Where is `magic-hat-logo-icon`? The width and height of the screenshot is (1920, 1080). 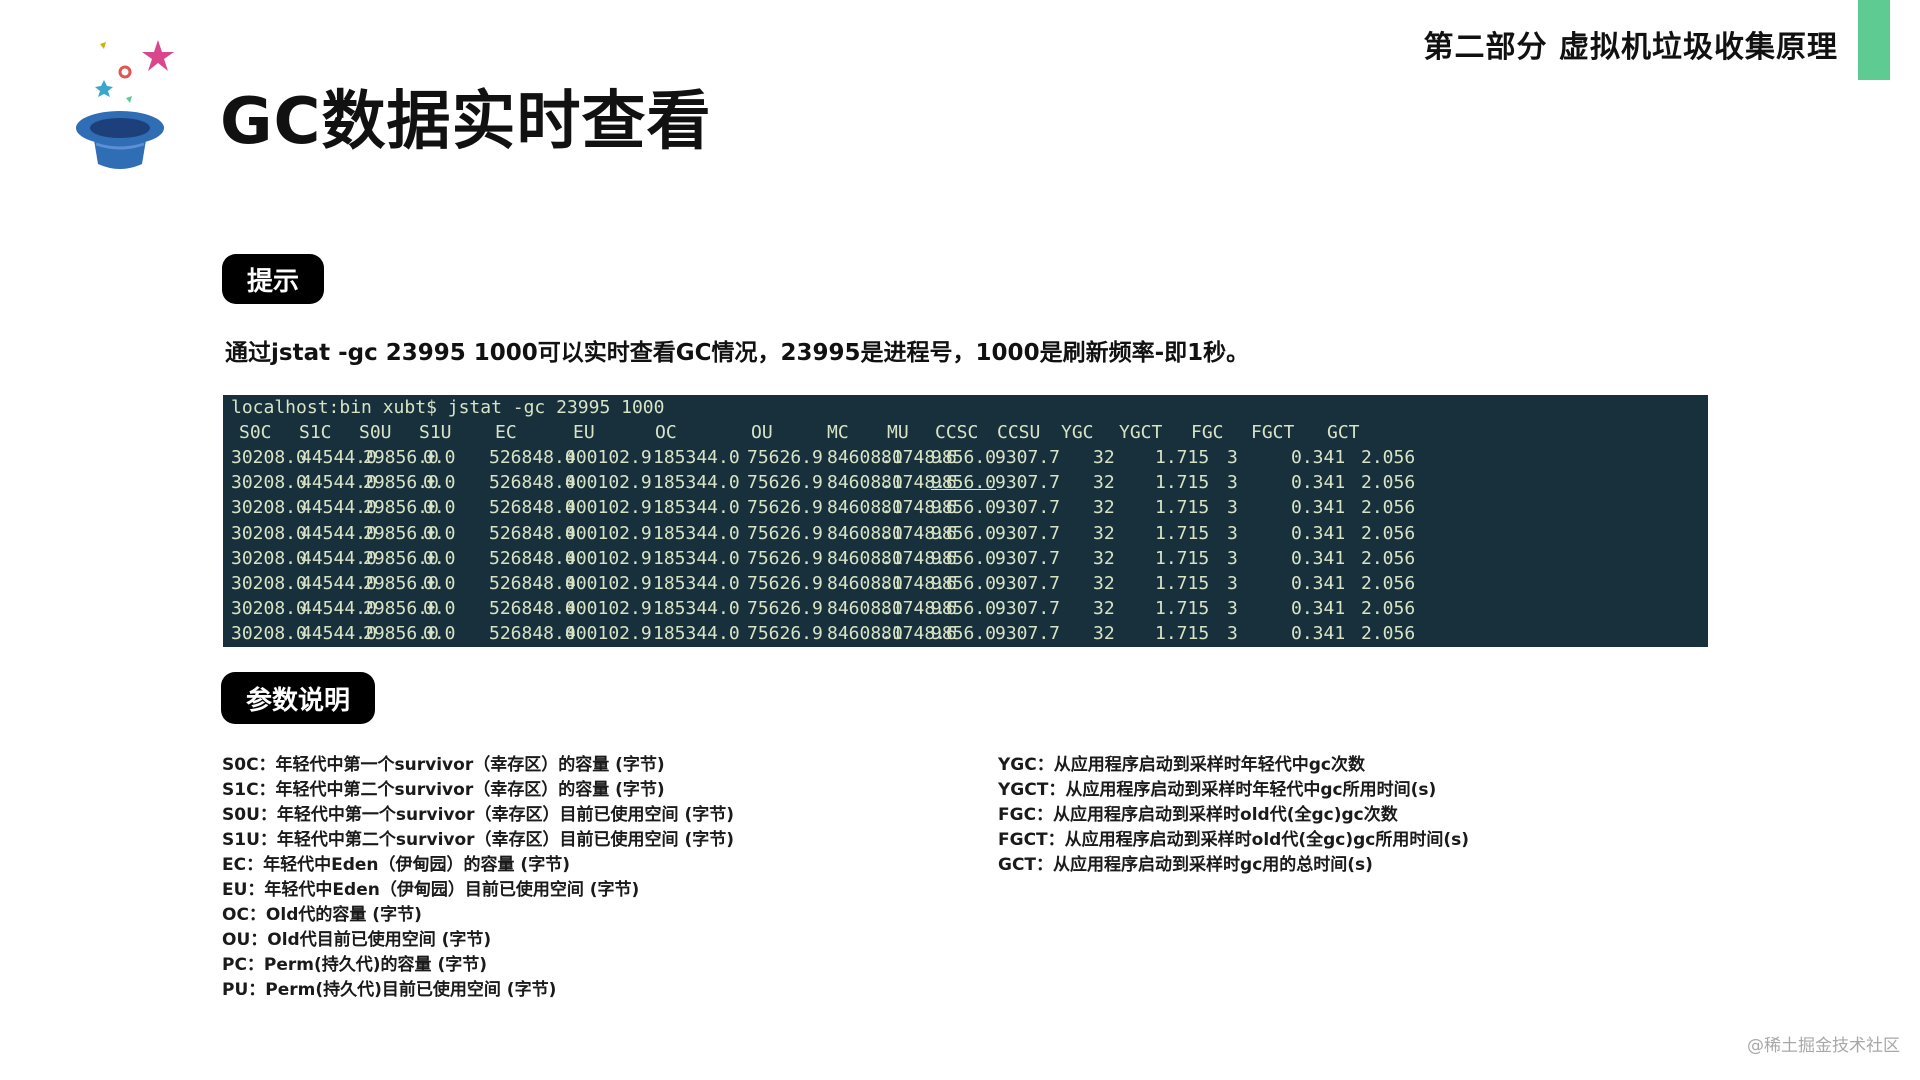
magic-hat-logo-icon is located at coordinates (125, 104).